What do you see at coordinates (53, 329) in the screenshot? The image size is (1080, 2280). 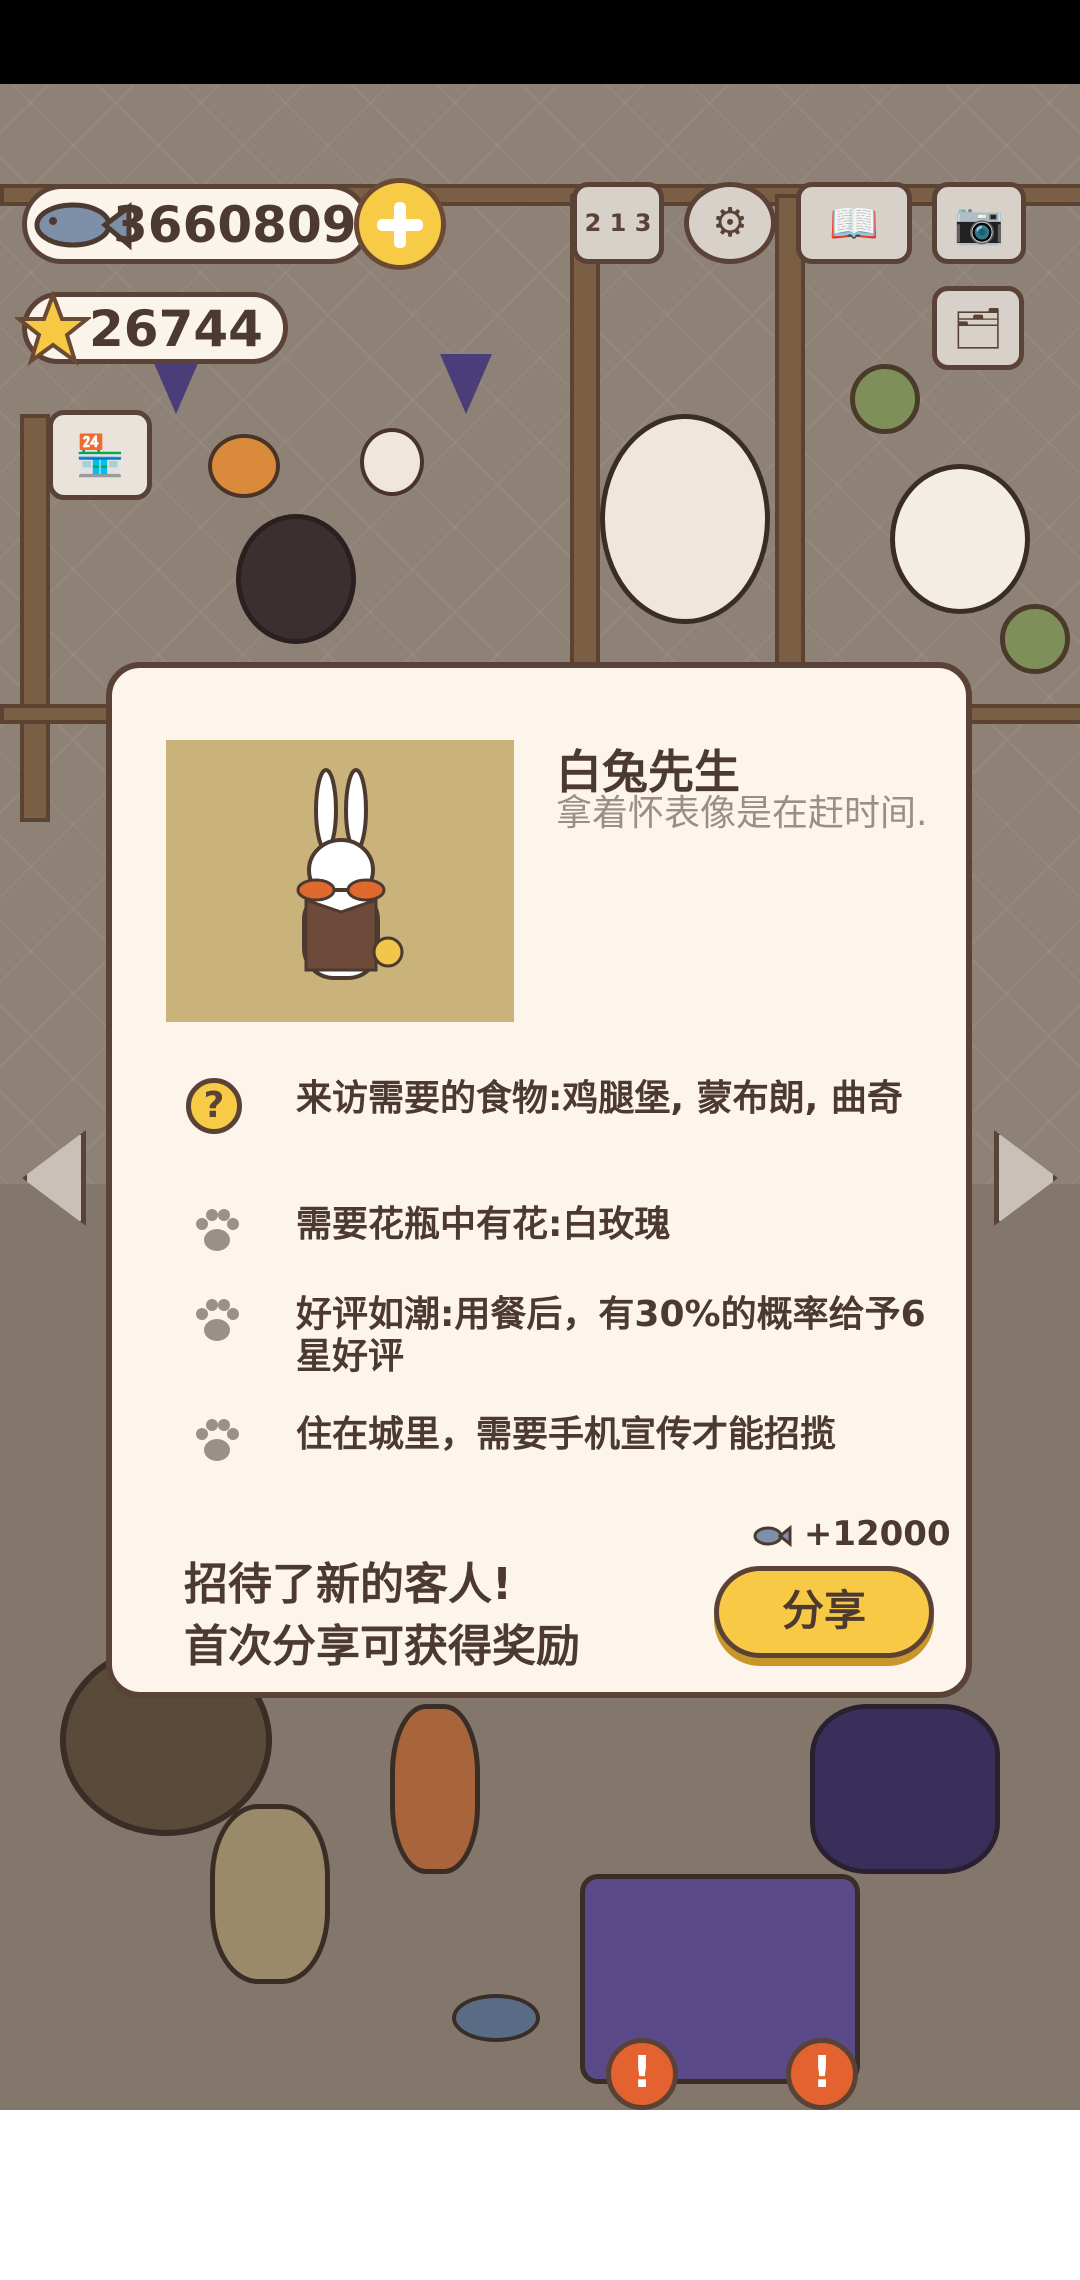 I see `star-icon` at bounding box center [53, 329].